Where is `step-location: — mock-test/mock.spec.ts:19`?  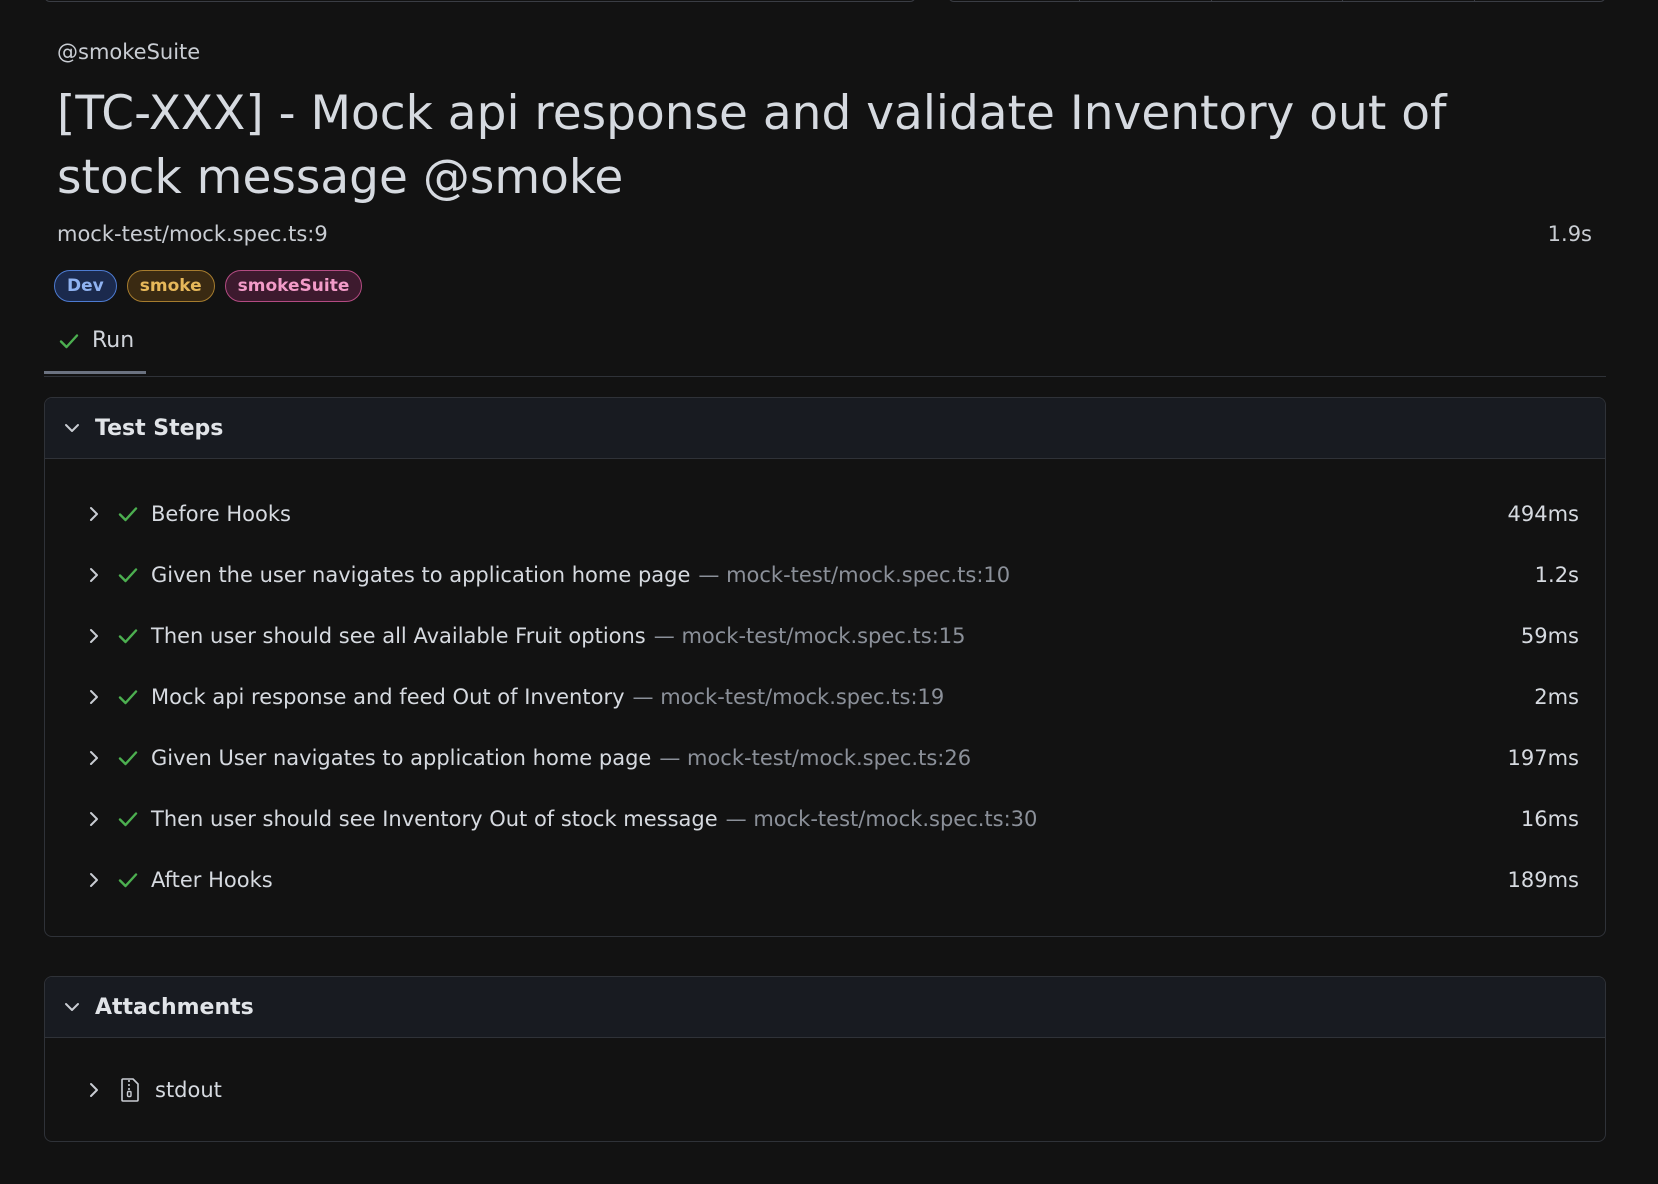
step-location: — mock-test/mock.spec.ts:19 is located at coordinates (788, 696).